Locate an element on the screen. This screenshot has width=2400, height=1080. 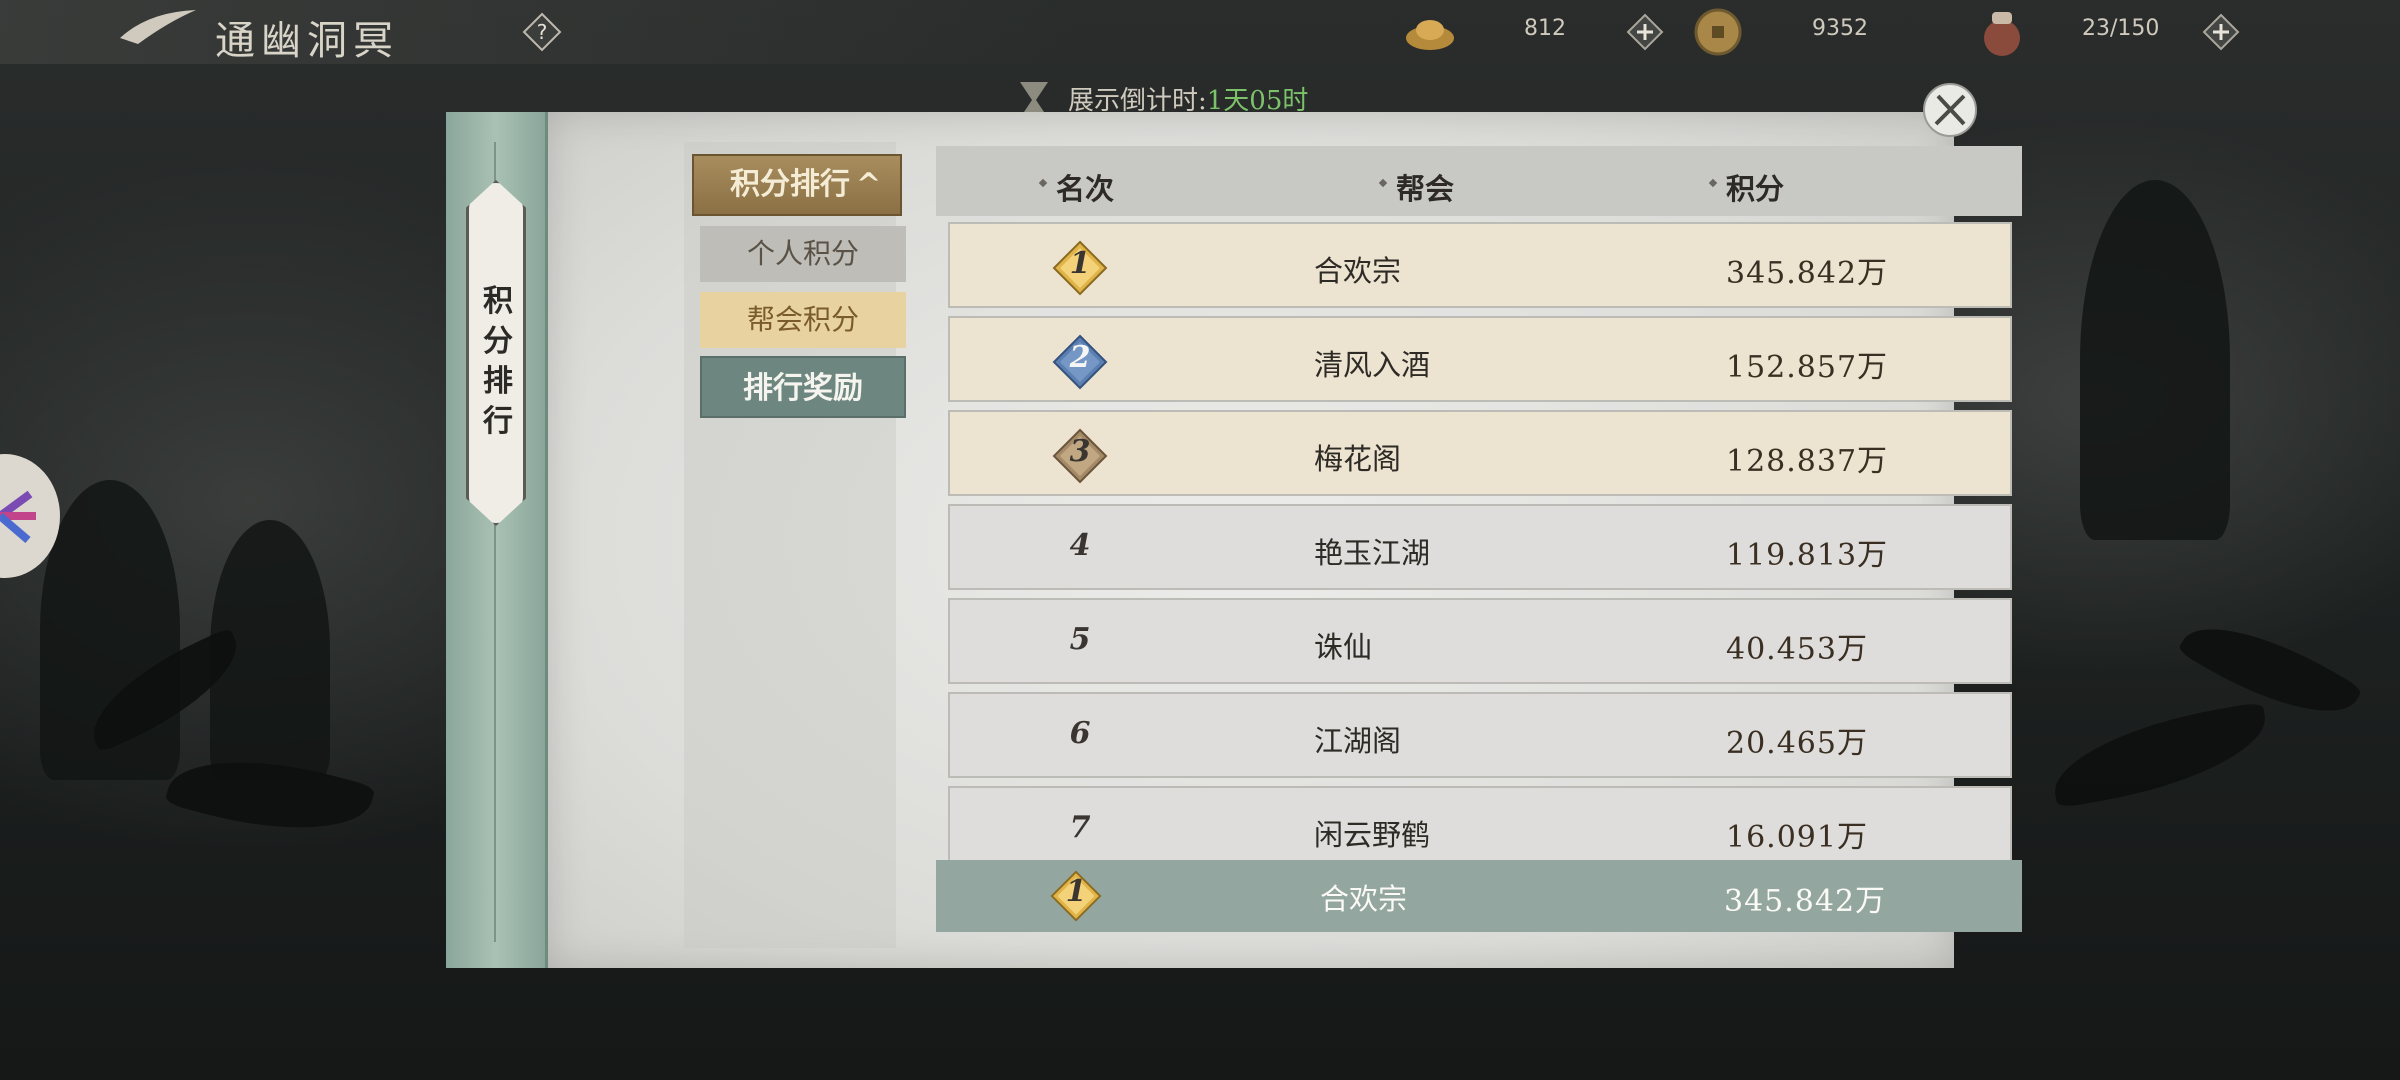
vertical-tab-label: 积分排行 is located at coordinates (498, 361).